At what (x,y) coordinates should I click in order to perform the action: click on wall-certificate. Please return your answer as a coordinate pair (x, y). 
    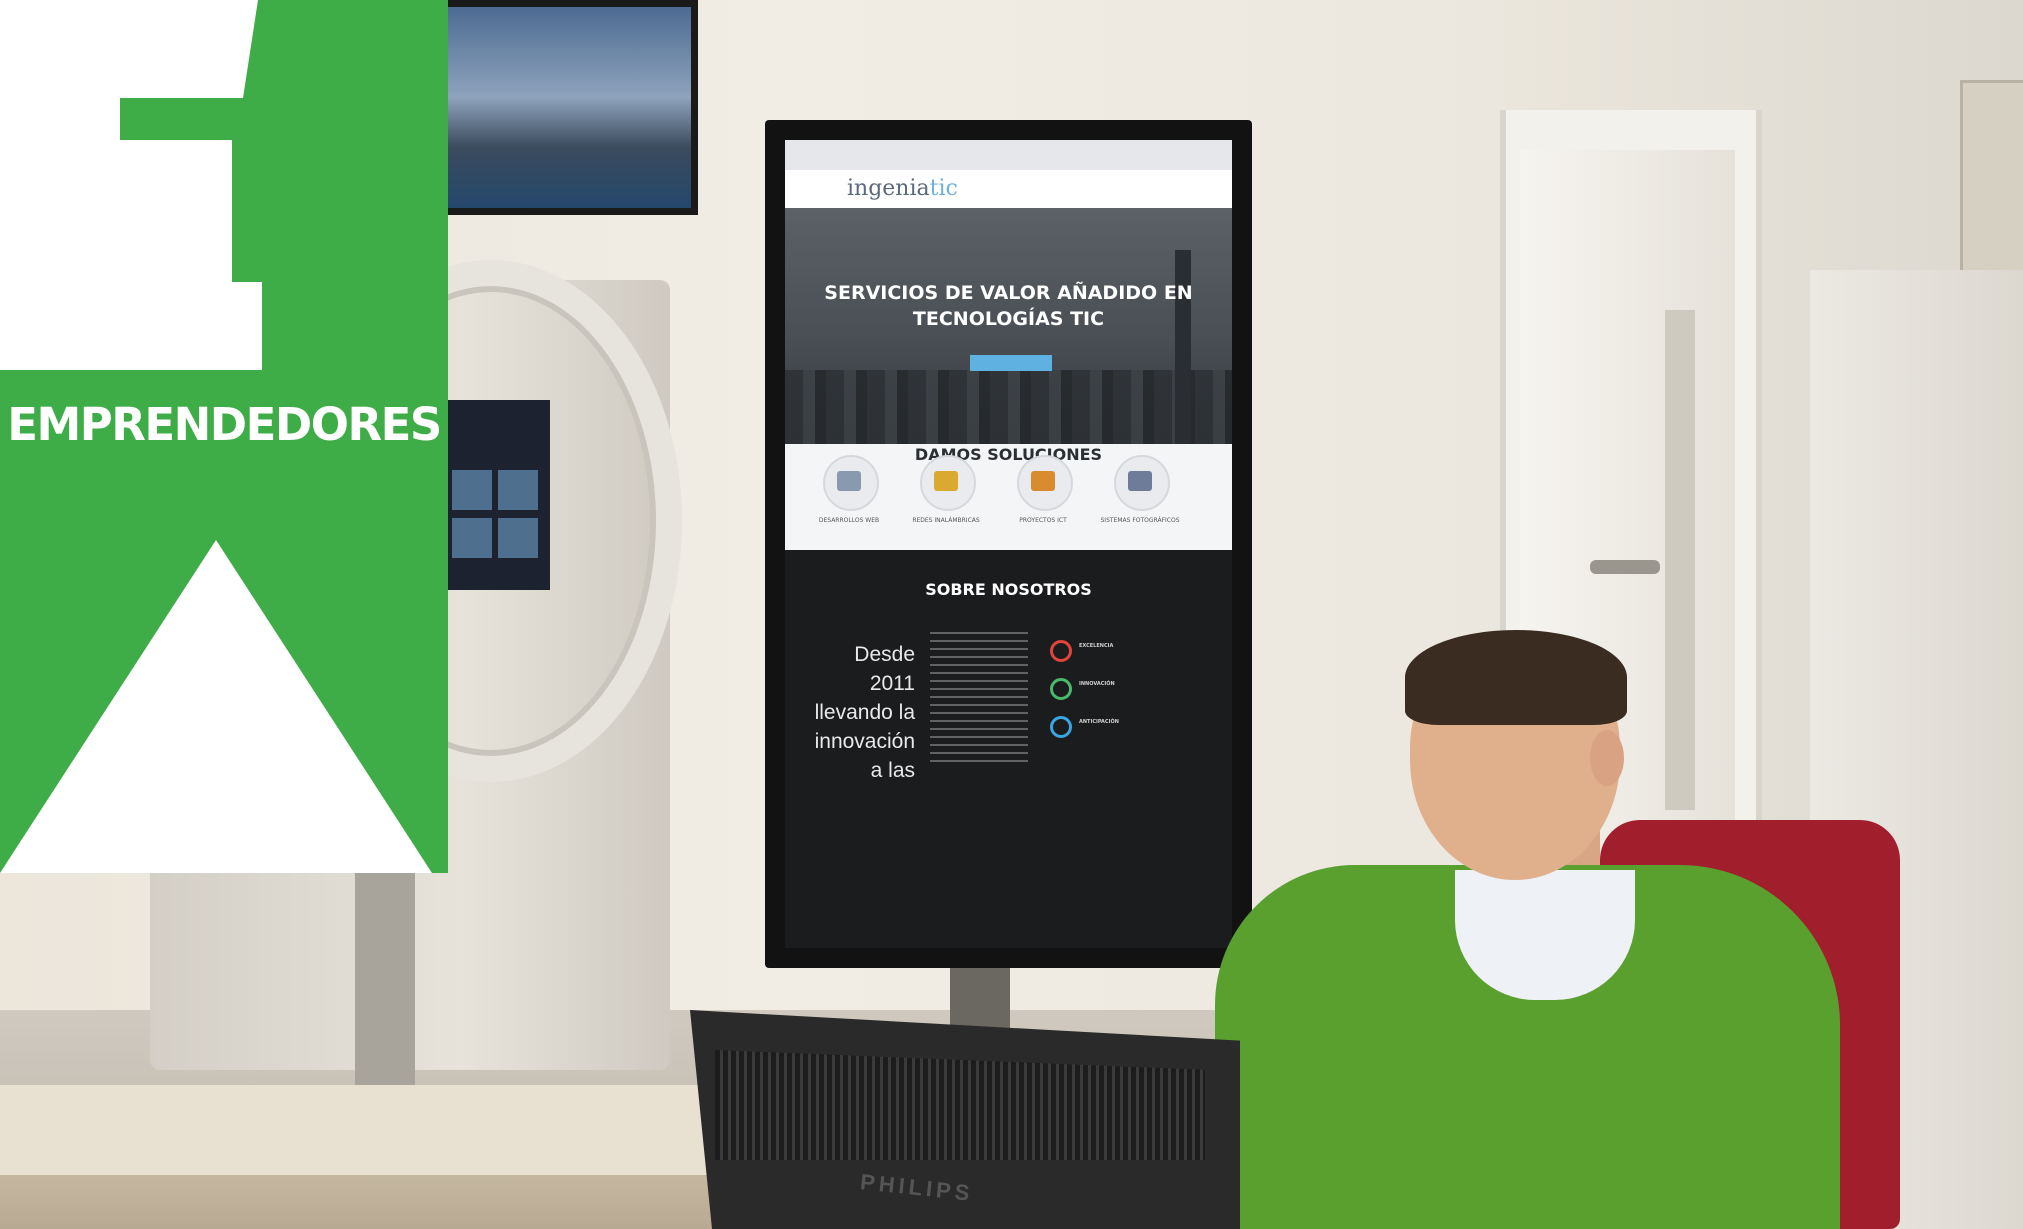
    Looking at the image, I should click on (1991, 183).